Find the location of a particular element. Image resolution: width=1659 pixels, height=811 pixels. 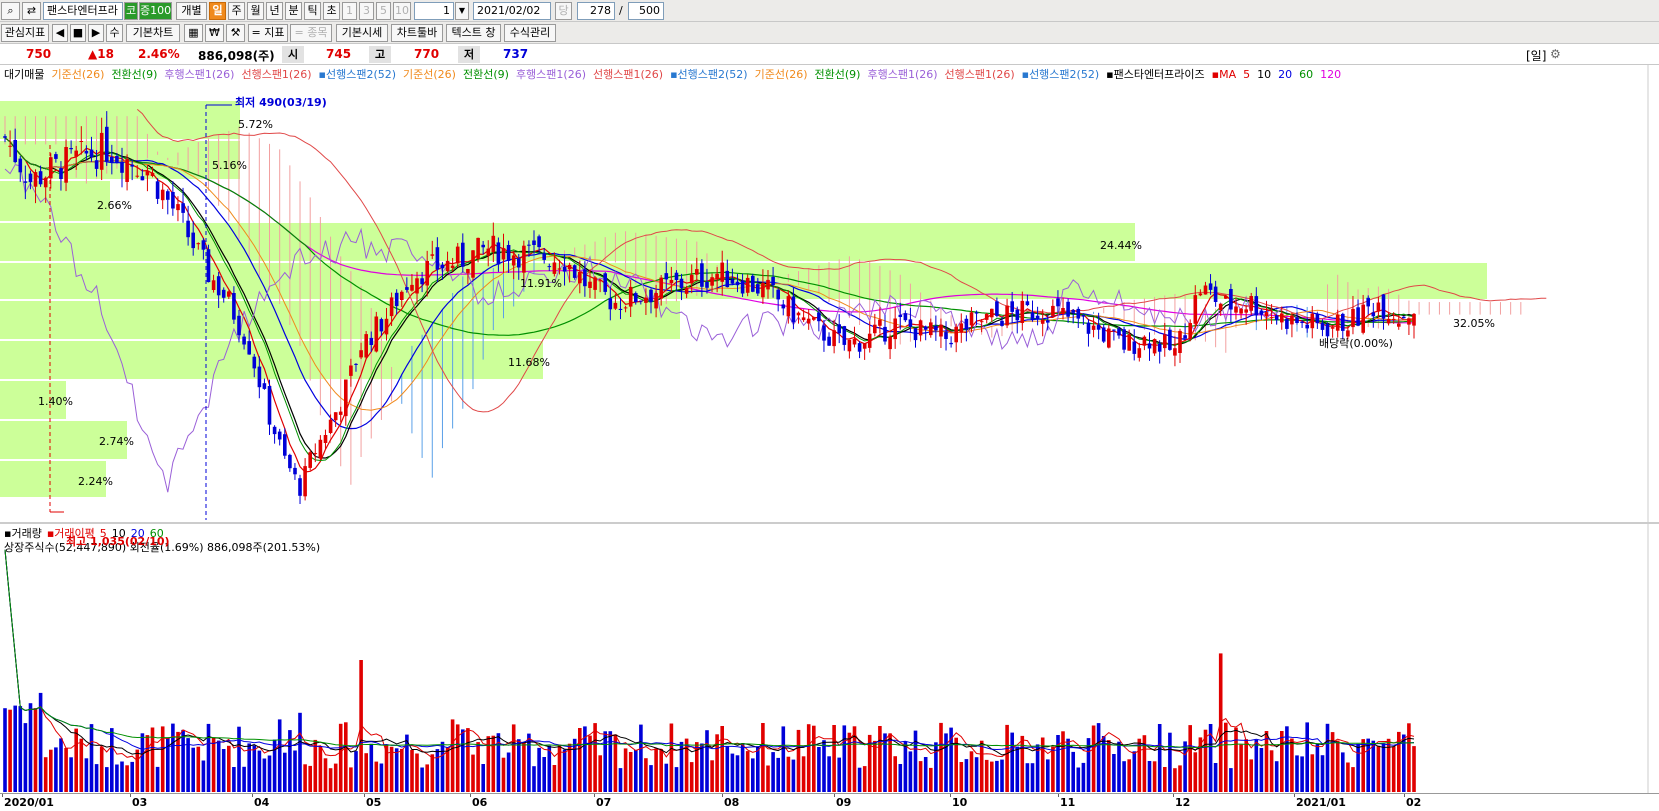

basic-chart-button: 기본차트 is located at coordinates (153, 33).